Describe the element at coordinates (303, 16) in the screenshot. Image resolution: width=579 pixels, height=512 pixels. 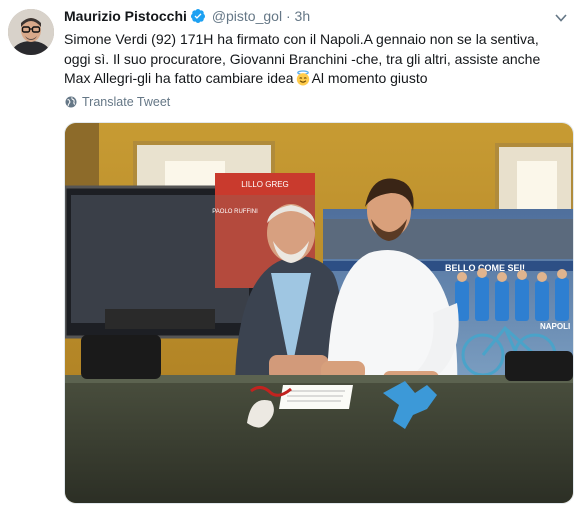
I see `tweet-timestamp: 3h` at that location.